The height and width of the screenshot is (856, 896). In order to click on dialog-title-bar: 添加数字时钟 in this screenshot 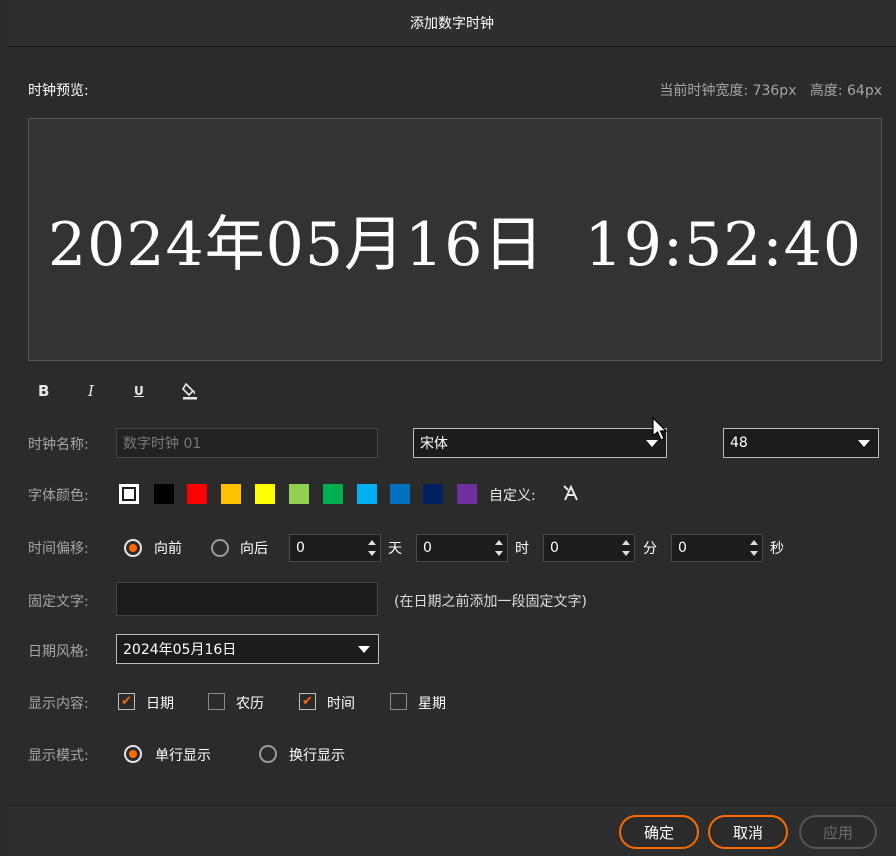, I will do `click(452, 23)`.